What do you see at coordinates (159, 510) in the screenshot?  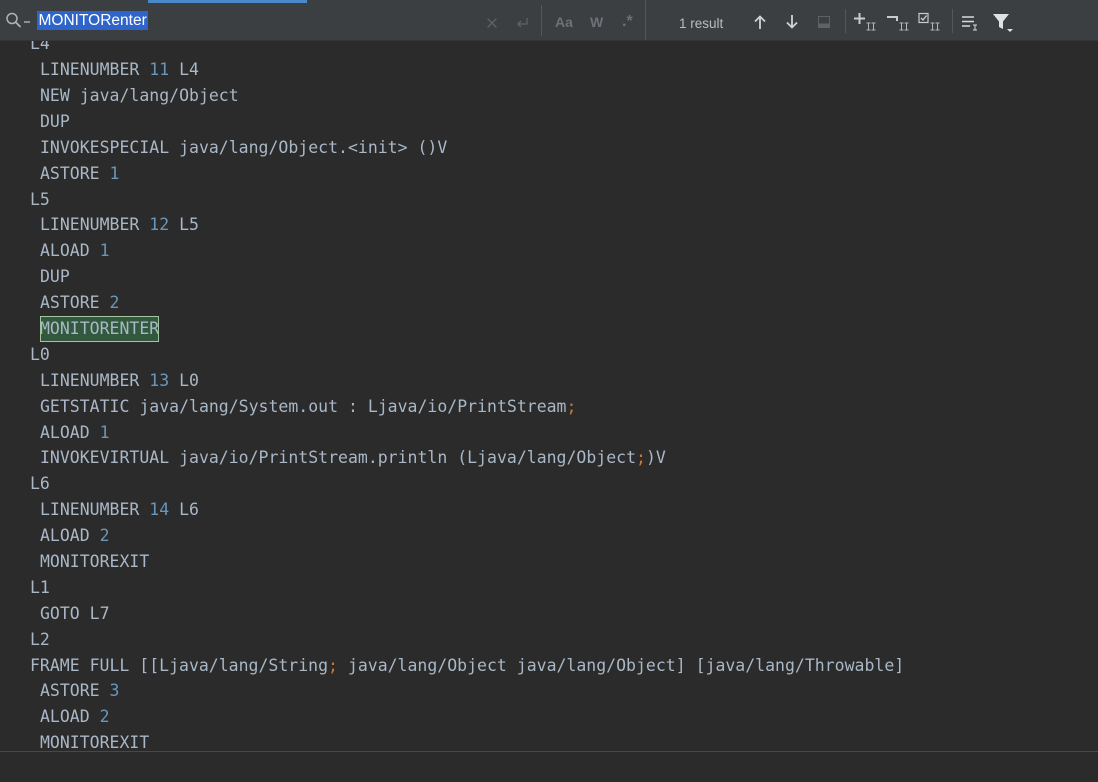 I see `number-literal: 14` at bounding box center [159, 510].